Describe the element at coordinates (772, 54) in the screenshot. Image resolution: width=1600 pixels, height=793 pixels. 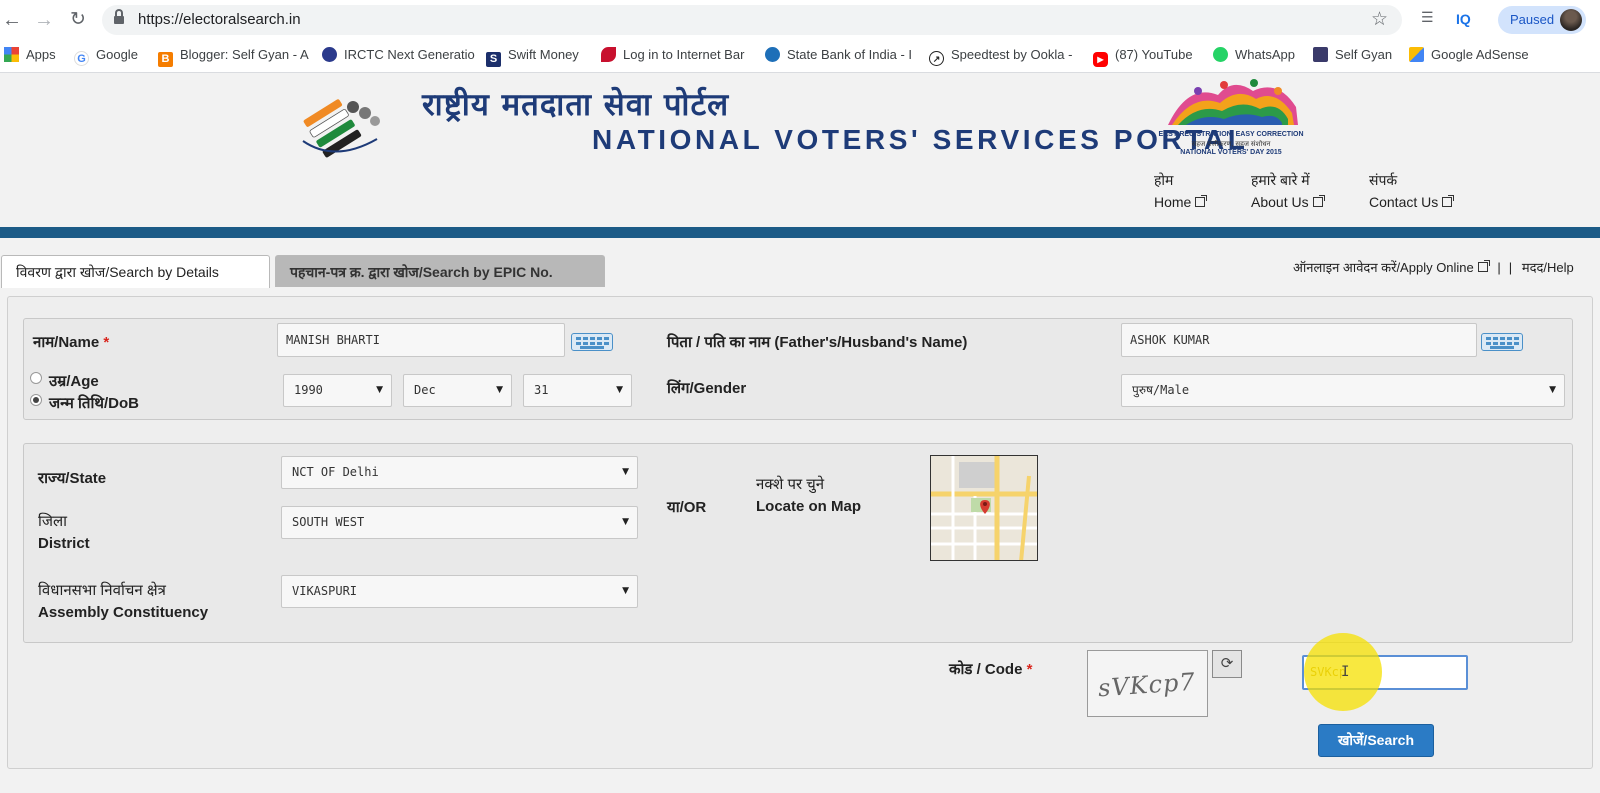
I see `sbi-icon` at that location.